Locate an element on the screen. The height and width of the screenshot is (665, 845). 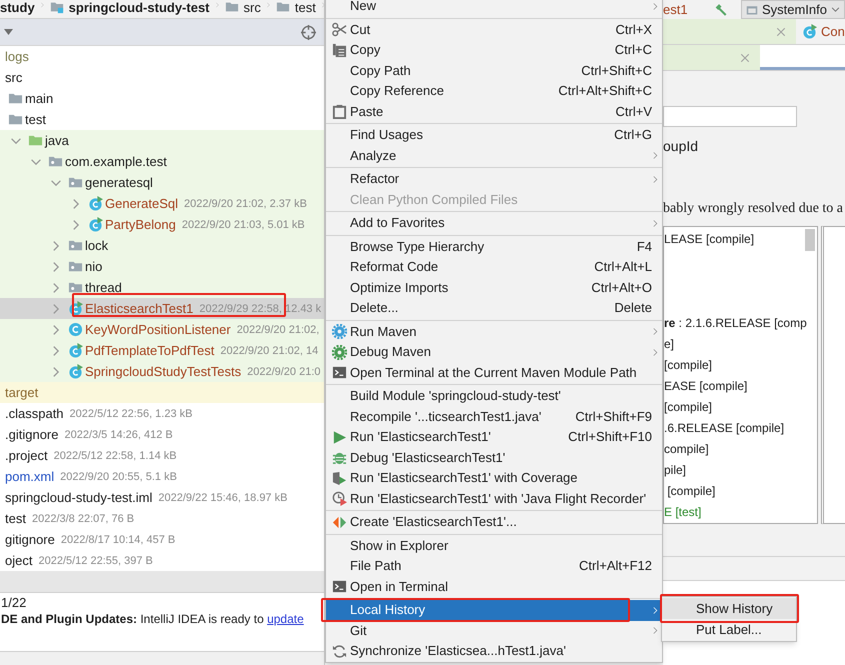
menu-item: Synchronize 'Elasticsea...hTest1.java' is located at coordinates (494, 651).